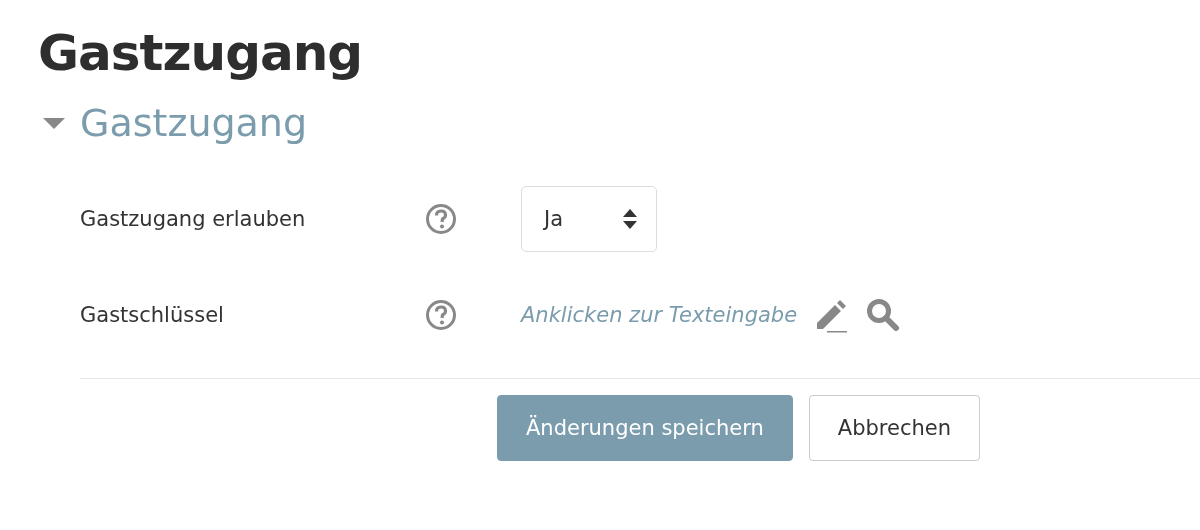  What do you see at coordinates (152, 315) in the screenshot?
I see `field-label: Gastschlüssel` at bounding box center [152, 315].